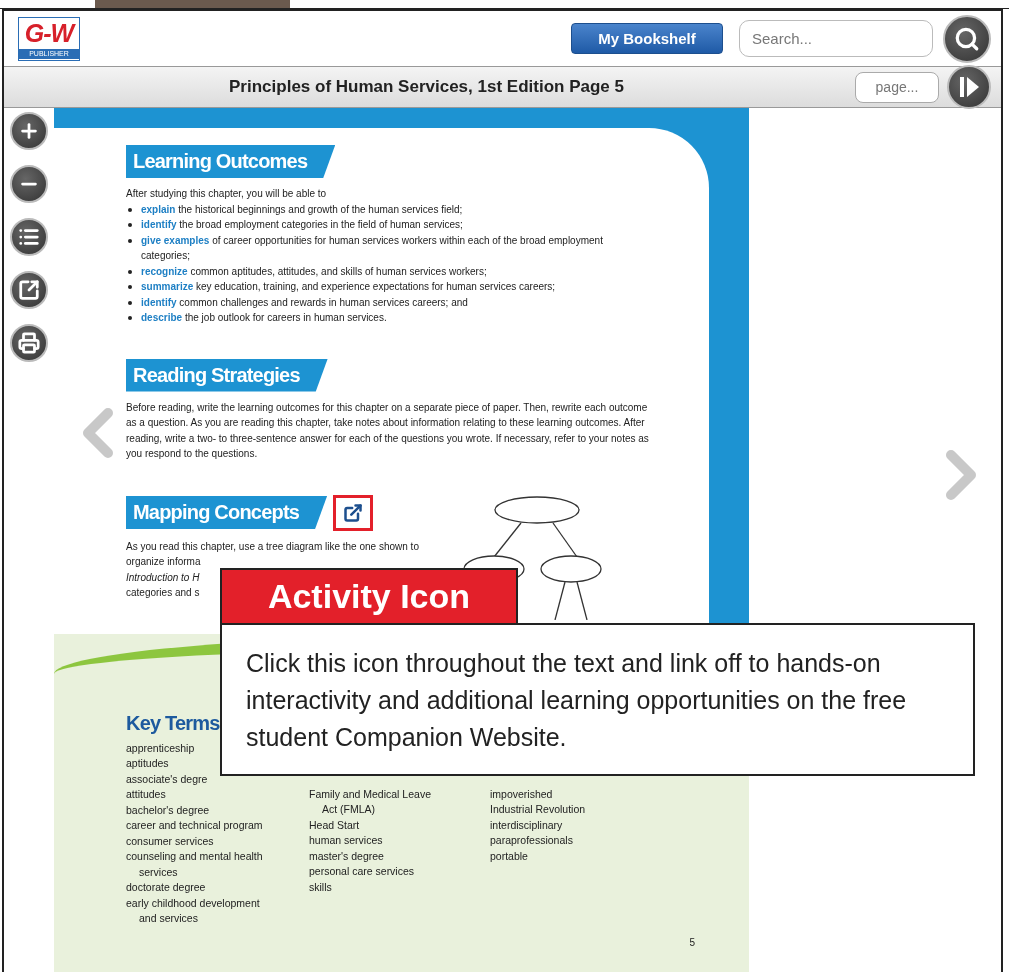  I want to click on paragraph-text: Before reading, write the learning outcomes for this chapter on a separate piece of paper. Then, rewrite each outcome as a question. As you are reading this chapter, take notes about information relating to these learning outcomes. After reading, write a two- to three-sentence answer for each of the questions you wrote. If necessary, refer to your notes as you respond to the questions., so click(388, 430).